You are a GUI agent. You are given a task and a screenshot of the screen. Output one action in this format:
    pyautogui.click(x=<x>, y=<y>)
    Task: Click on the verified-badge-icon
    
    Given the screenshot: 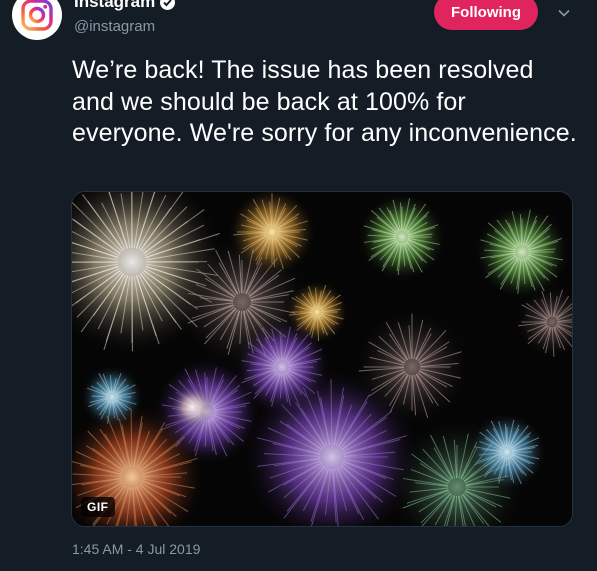 What is the action you would take?
    pyautogui.click(x=168, y=5)
    